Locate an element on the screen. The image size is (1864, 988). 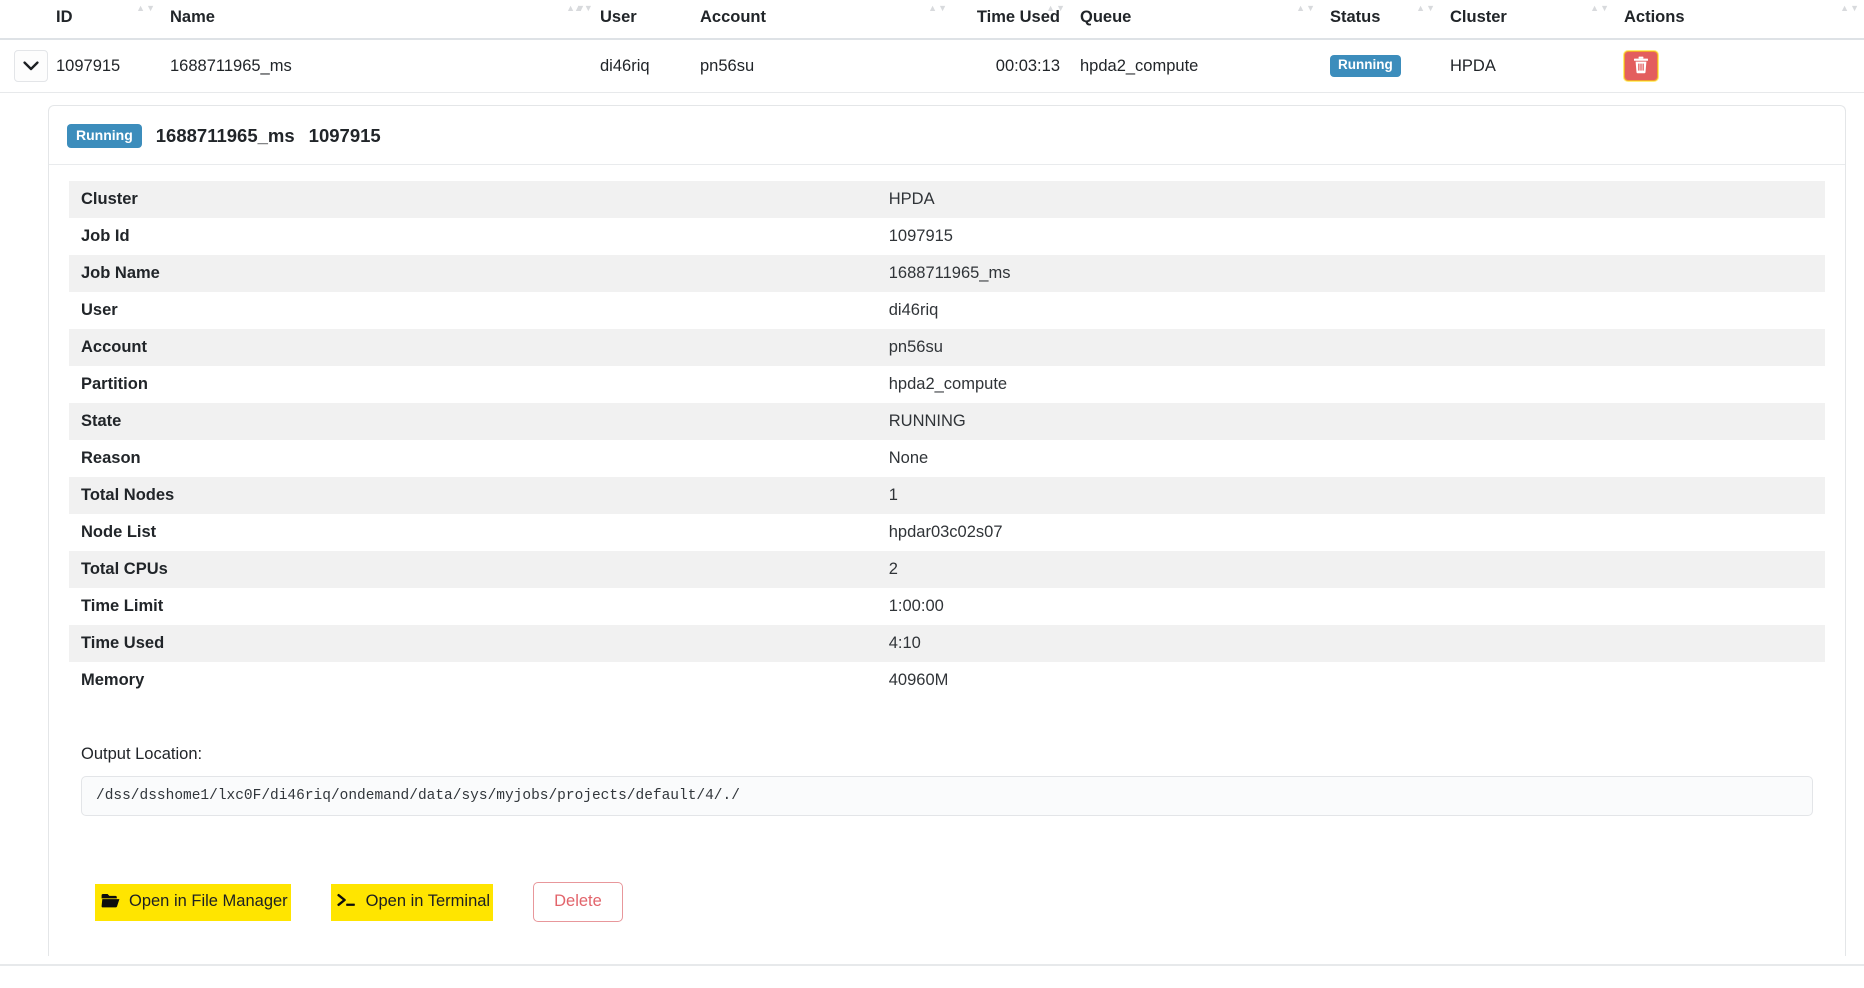
column-label-queue: Queue is located at coordinates (1106, 17).